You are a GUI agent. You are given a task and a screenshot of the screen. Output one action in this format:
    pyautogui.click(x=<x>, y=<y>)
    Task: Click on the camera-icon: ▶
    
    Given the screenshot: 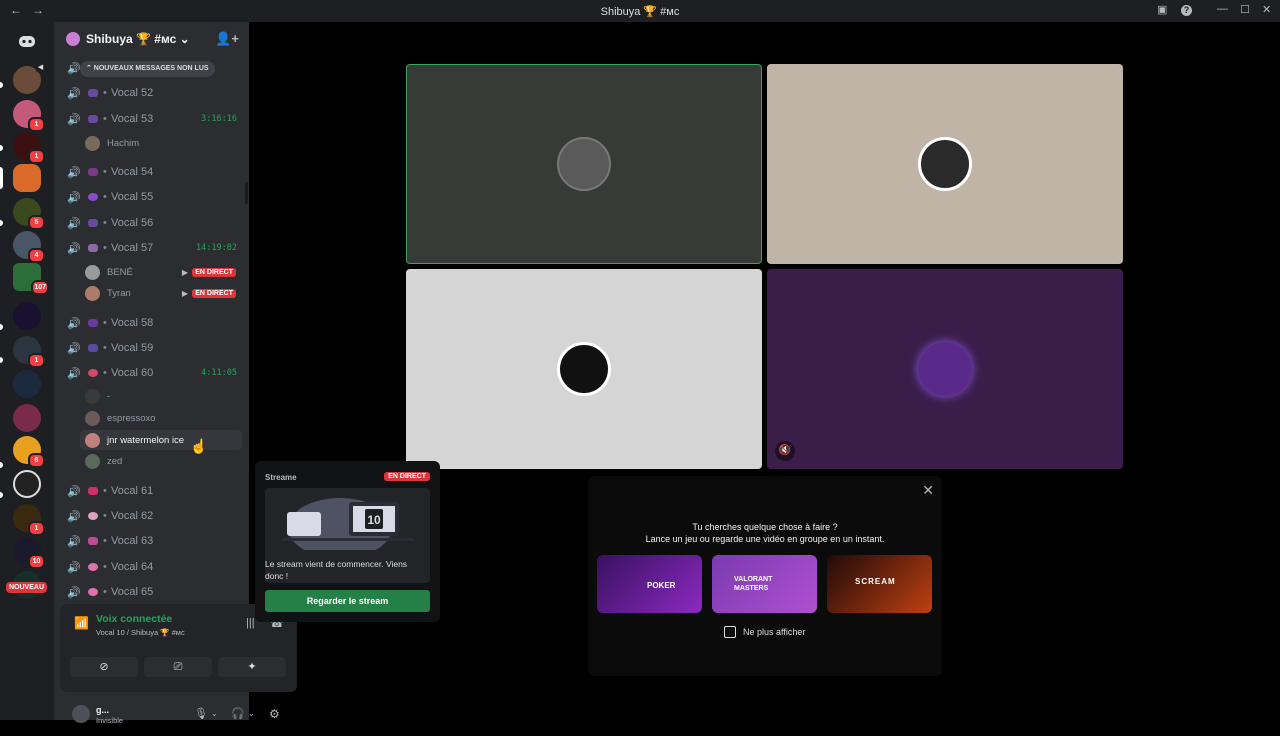 What is the action you would take?
    pyautogui.click(x=184, y=272)
    